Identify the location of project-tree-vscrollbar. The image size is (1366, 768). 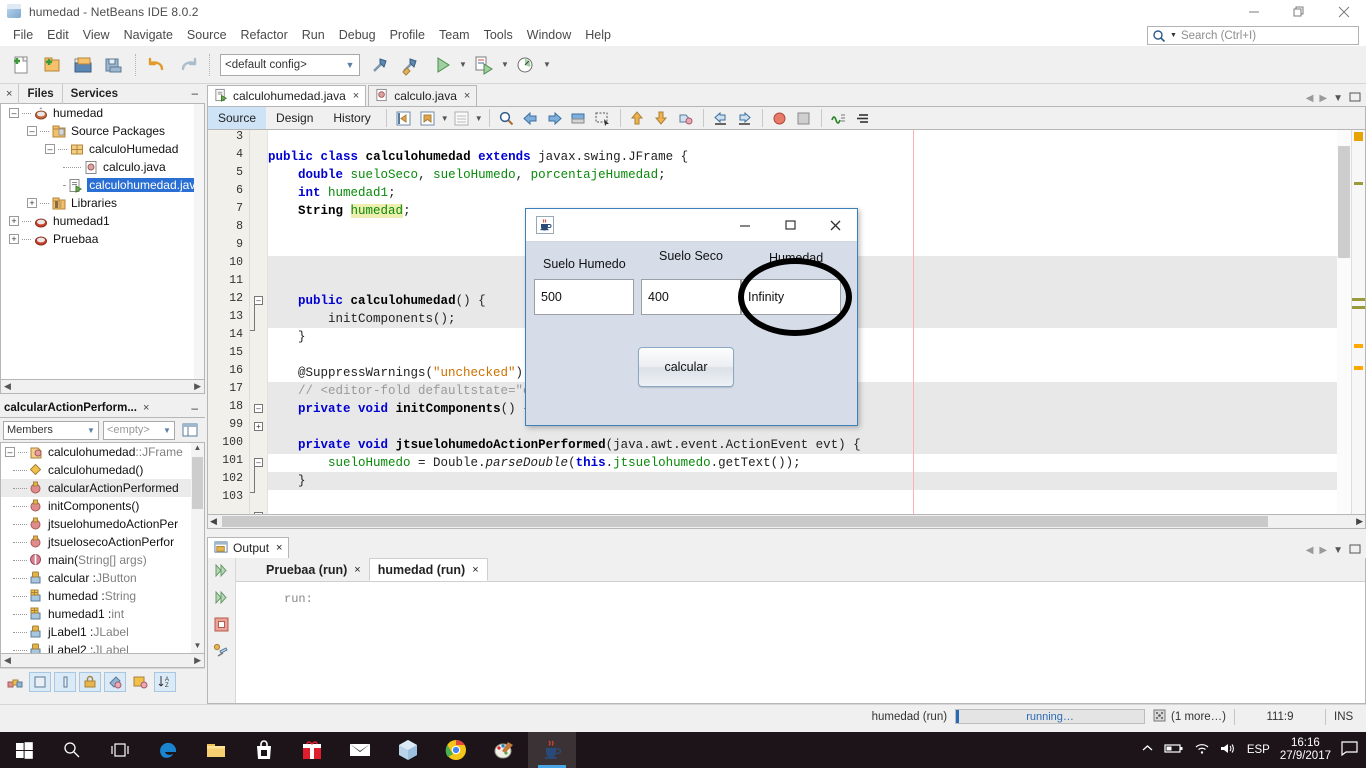
(199, 241).